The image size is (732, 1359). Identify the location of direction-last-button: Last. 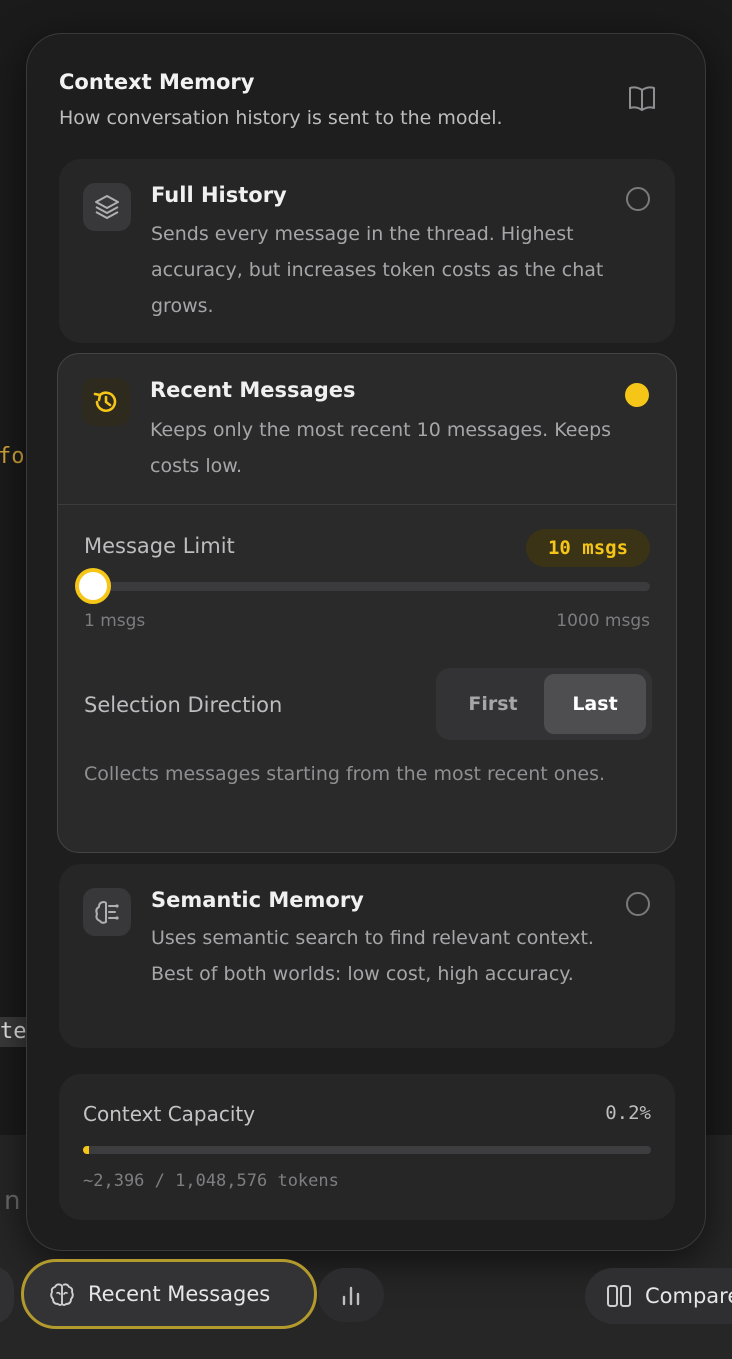
(595, 704).